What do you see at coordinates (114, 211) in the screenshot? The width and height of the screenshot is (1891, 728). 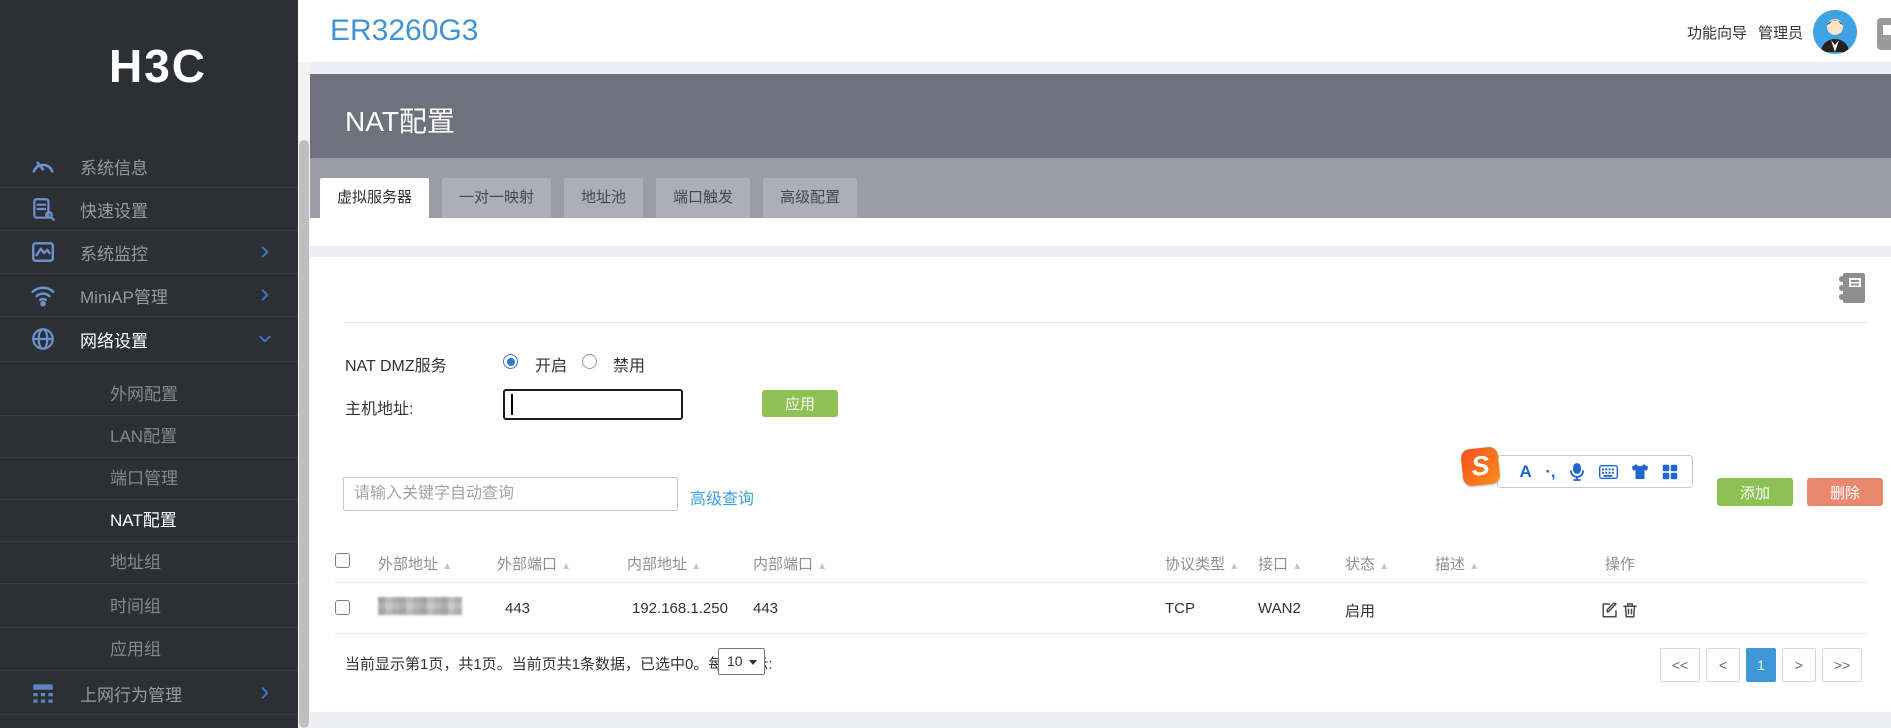 I see `sidebar-item-label: 快速设置` at bounding box center [114, 211].